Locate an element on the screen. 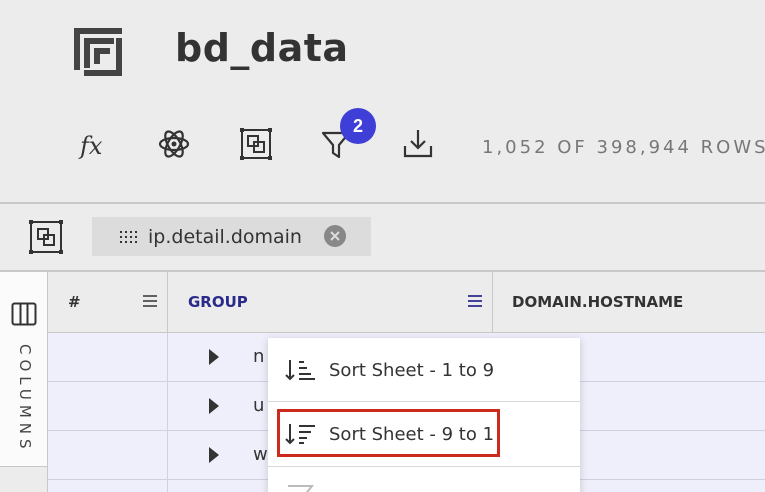 Image resolution: width=765 pixels, height=492 pixels. column-header-group: GROUP is located at coordinates (330, 302).